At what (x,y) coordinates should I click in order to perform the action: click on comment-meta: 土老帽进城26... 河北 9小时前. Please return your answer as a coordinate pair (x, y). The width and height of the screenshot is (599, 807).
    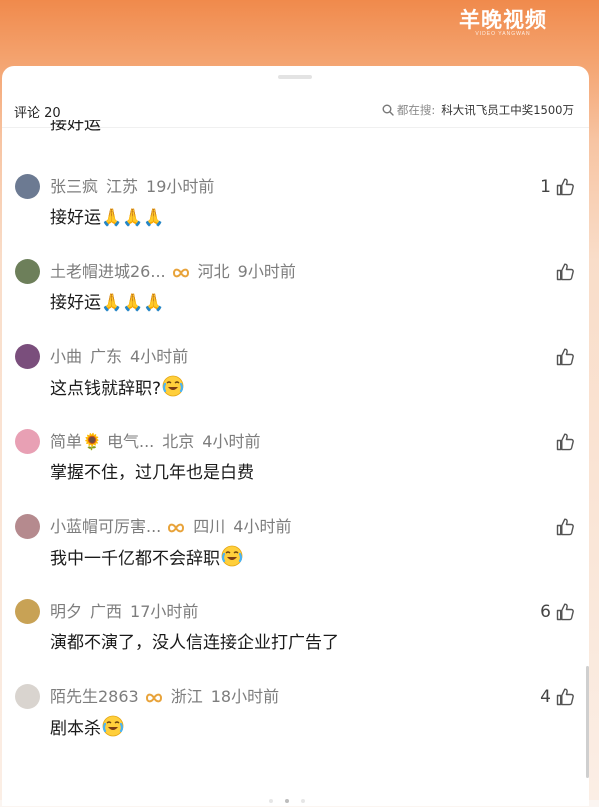
    Looking at the image, I should click on (173, 272).